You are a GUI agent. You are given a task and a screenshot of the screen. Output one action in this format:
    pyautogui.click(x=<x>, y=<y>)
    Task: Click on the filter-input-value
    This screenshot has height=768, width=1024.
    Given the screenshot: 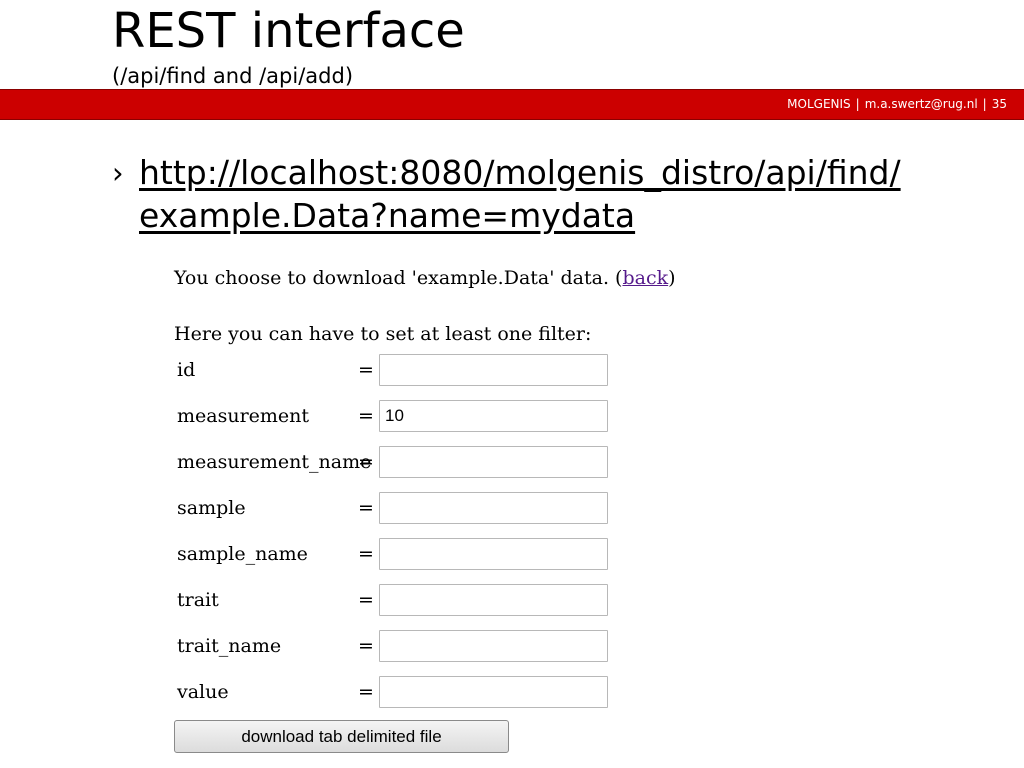 What is the action you would take?
    pyautogui.click(x=493, y=692)
    